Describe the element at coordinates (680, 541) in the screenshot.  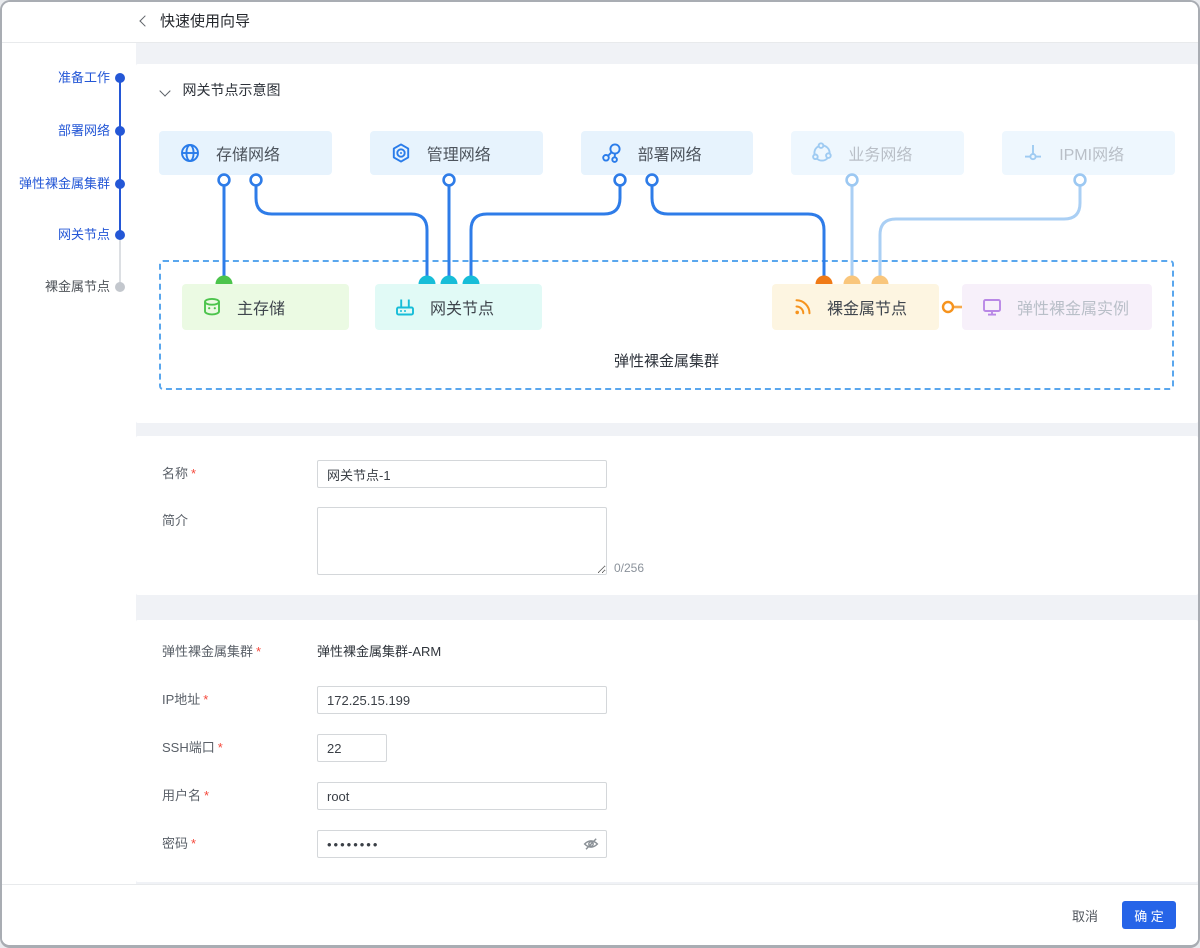
I see `description-row: 简介 0/256` at that location.